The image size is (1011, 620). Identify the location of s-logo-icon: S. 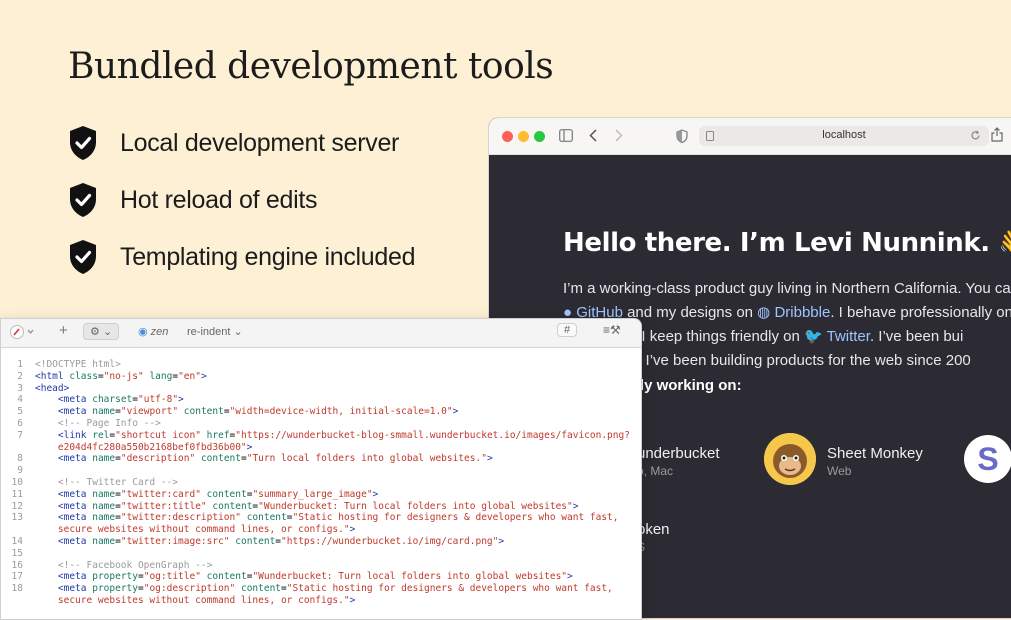
(988, 458).